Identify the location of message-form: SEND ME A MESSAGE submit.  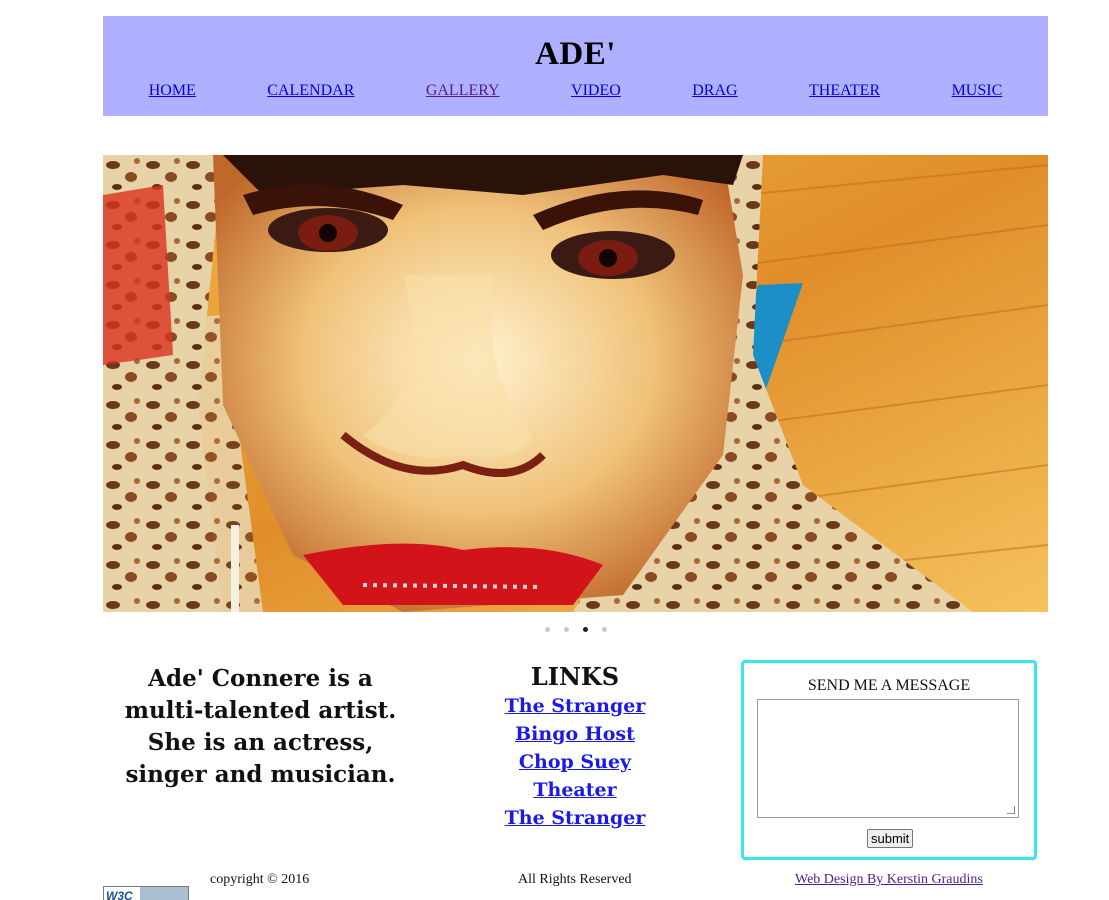
(889, 760).